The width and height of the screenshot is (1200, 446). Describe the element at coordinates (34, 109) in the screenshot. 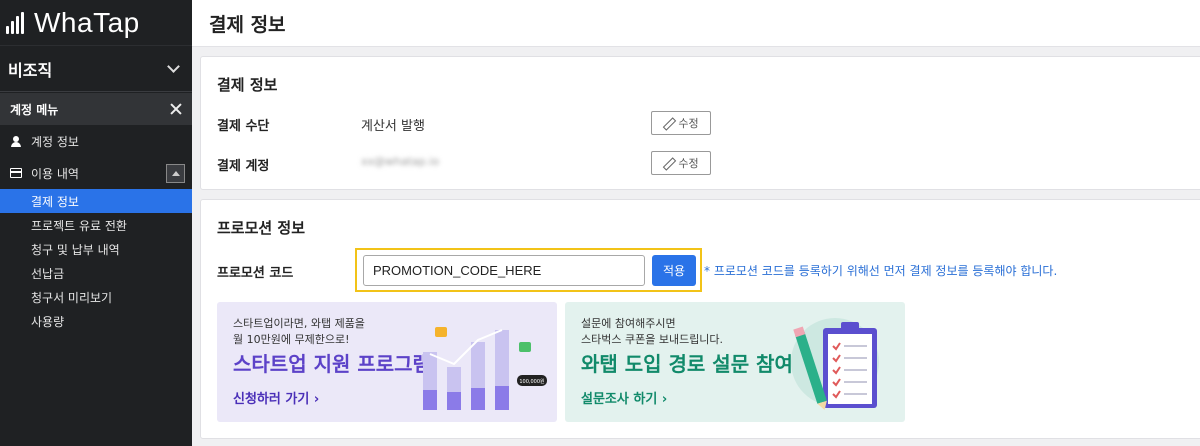

I see `account-menu-title: 계정 메뉴` at that location.